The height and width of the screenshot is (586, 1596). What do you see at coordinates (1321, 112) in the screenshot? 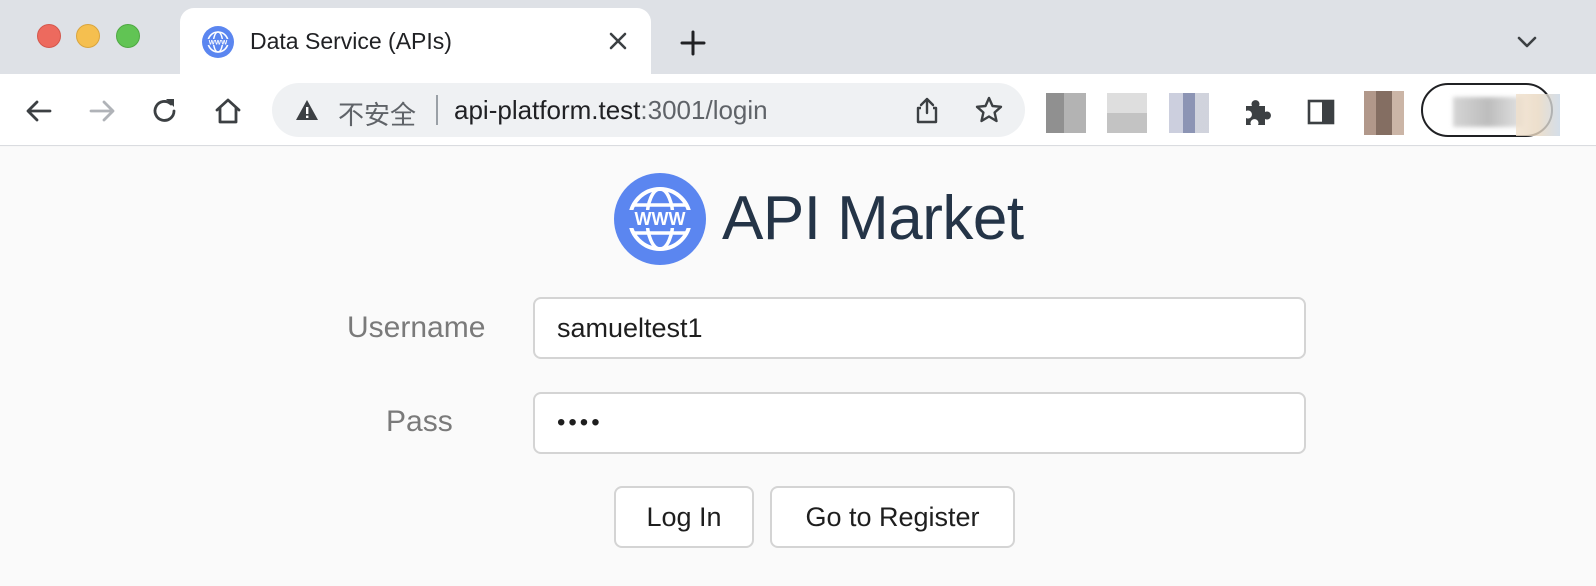
I see `side-panel-icon` at bounding box center [1321, 112].